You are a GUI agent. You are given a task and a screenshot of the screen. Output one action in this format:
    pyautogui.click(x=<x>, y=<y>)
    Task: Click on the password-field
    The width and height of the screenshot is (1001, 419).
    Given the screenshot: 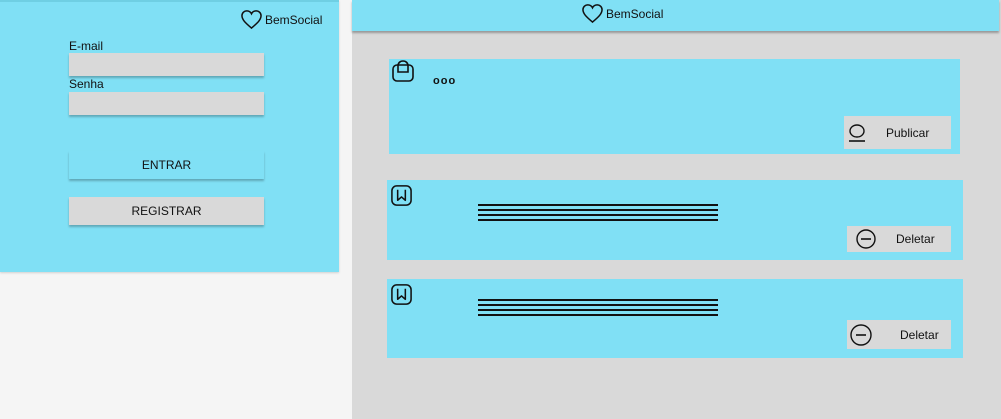 What is the action you would take?
    pyautogui.click(x=166, y=103)
    